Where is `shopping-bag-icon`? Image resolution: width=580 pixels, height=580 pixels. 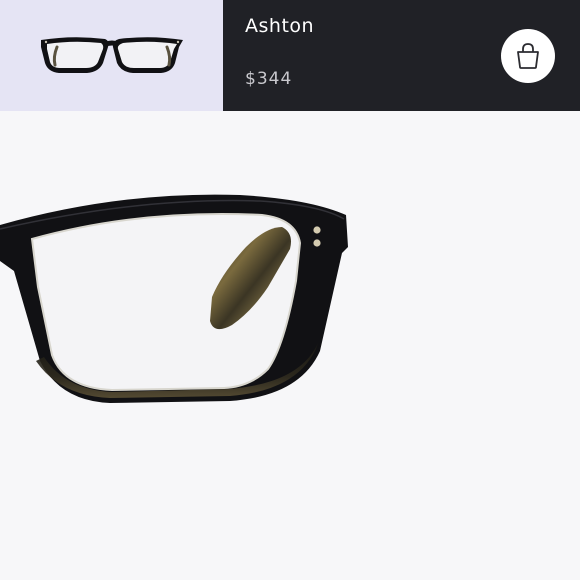
shopping-bag-icon is located at coordinates (528, 56).